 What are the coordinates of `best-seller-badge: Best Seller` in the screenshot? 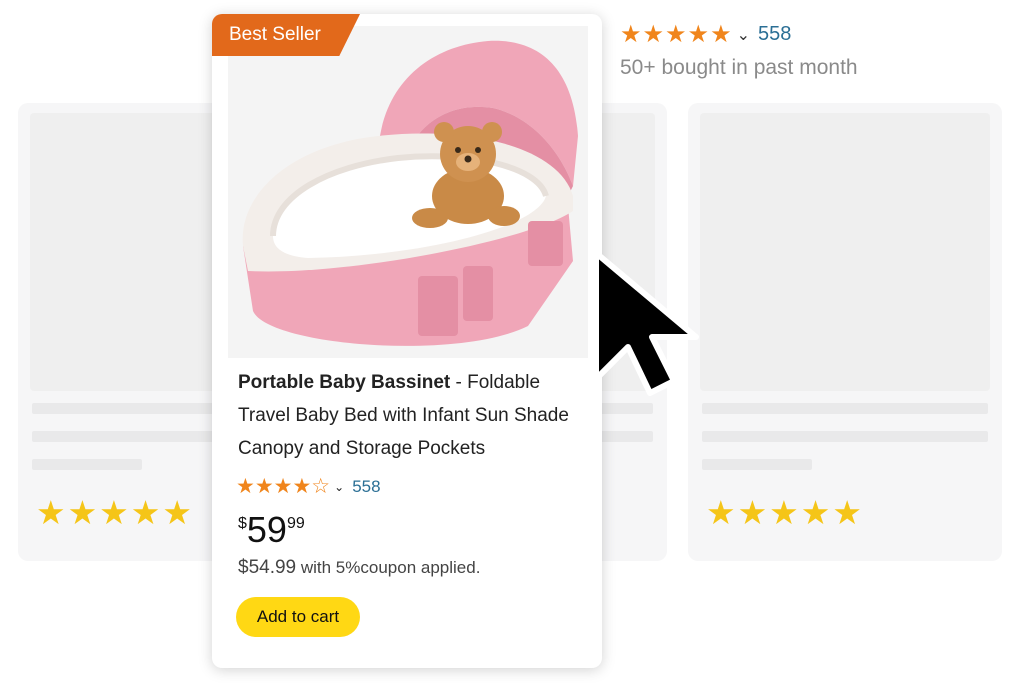 It's located at (286, 35).